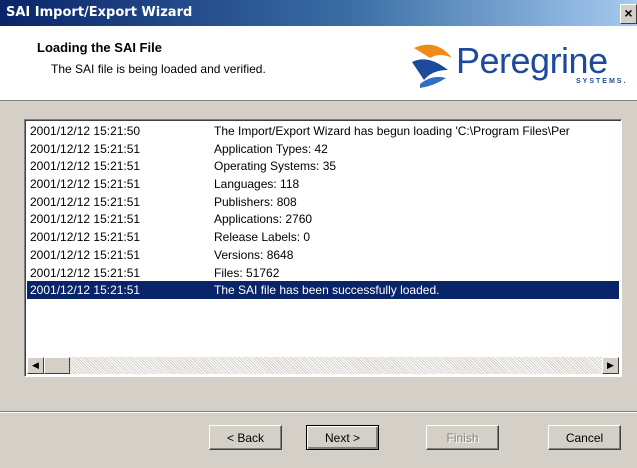 The height and width of the screenshot is (468, 637). Describe the element at coordinates (254, 254) in the screenshot. I see `log-row-message: Versions: 8648` at that location.